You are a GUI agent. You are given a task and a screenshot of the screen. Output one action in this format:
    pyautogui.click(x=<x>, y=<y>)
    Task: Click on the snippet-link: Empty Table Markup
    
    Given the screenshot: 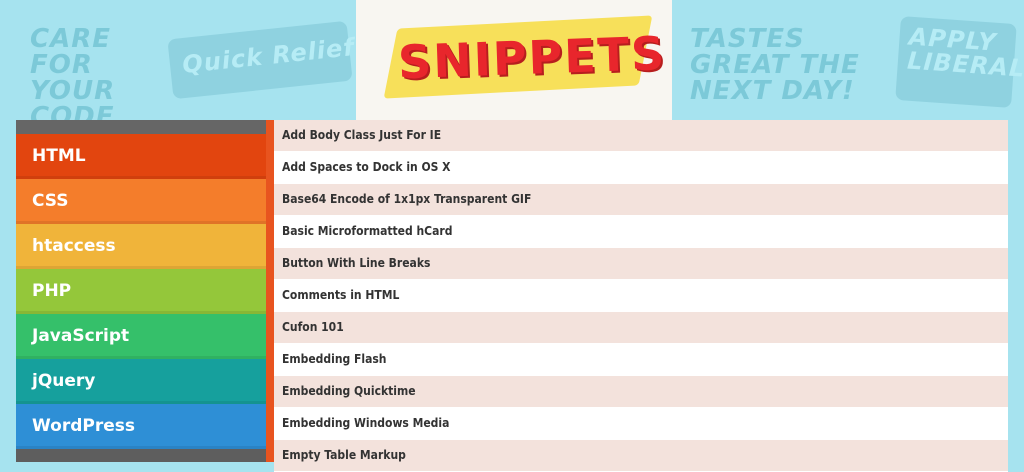 What is the action you would take?
    pyautogui.click(x=641, y=456)
    